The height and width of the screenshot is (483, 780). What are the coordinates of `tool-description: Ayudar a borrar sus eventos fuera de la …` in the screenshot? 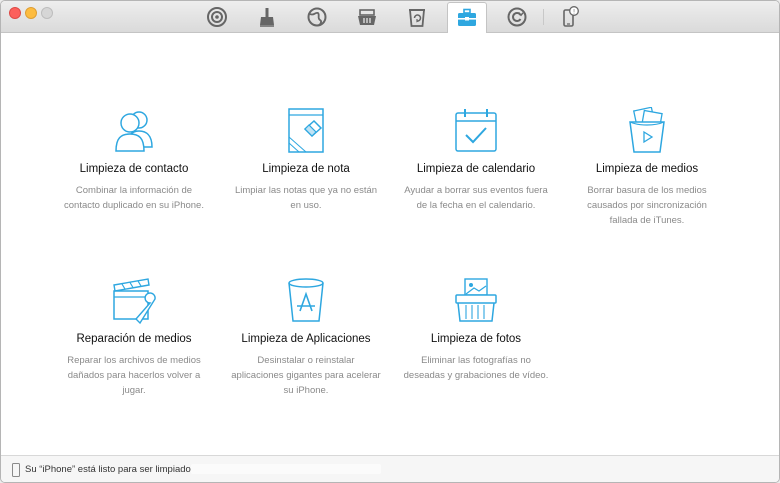 It's located at (476, 198).